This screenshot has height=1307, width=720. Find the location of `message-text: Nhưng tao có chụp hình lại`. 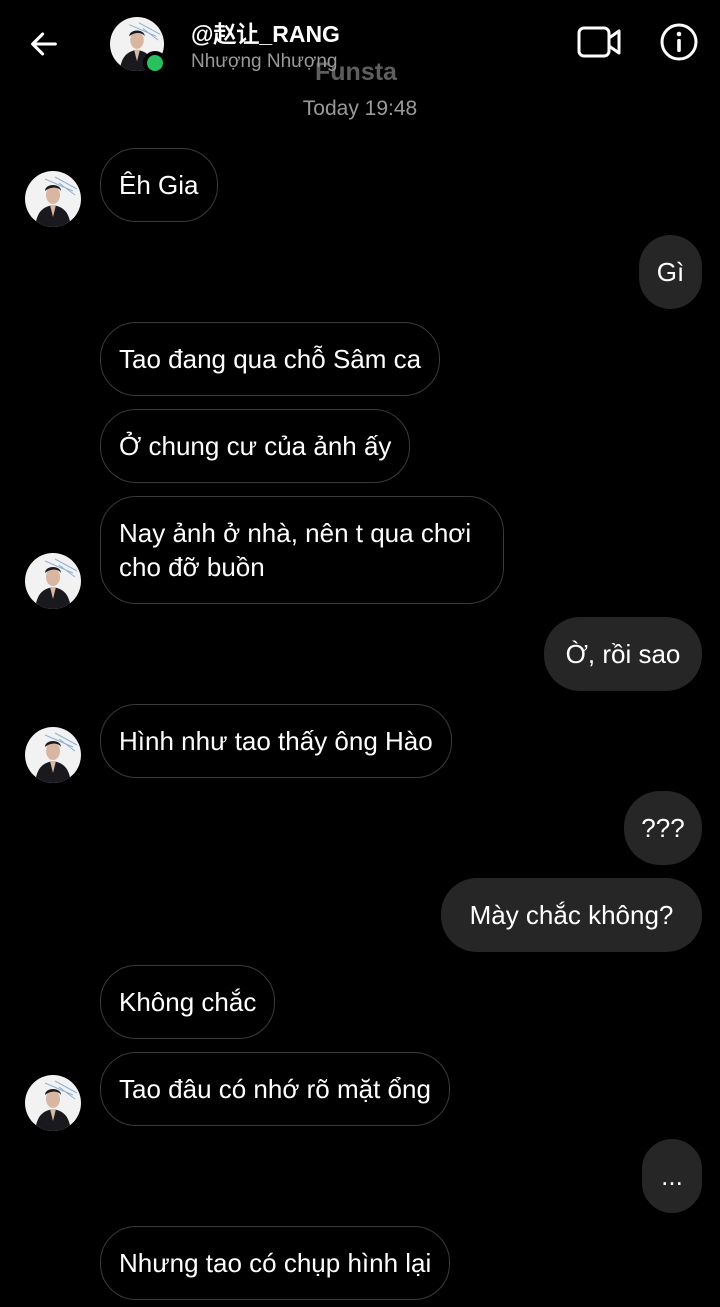

message-text: Nhưng tao có chụp hình lại is located at coordinates (275, 1263).